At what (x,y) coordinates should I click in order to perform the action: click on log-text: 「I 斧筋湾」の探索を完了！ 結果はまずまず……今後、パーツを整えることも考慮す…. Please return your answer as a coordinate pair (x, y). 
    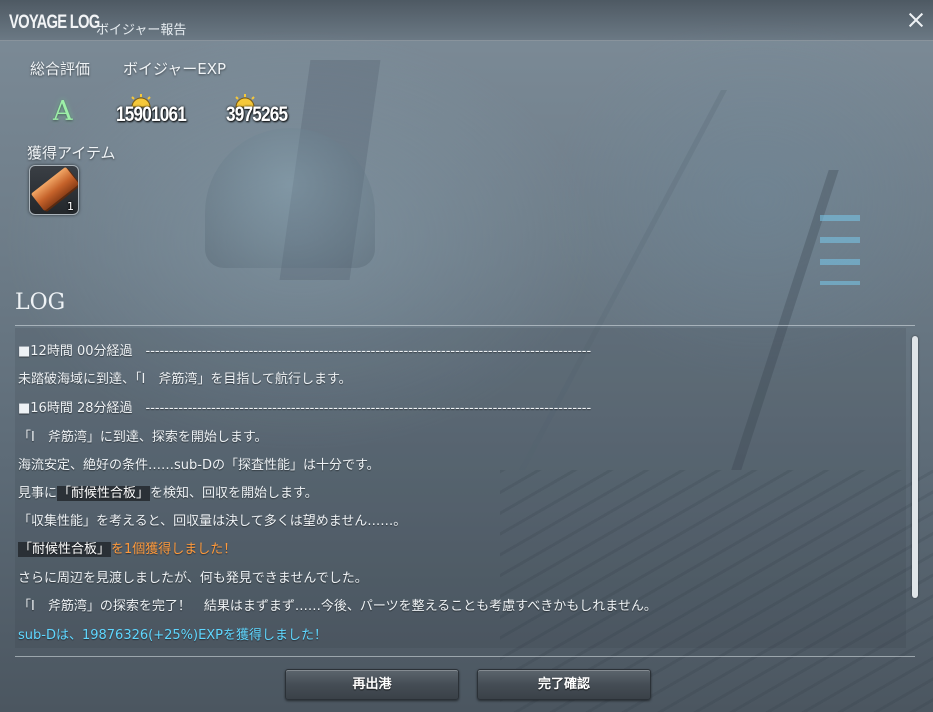
    Looking at the image, I should click on (337, 606).